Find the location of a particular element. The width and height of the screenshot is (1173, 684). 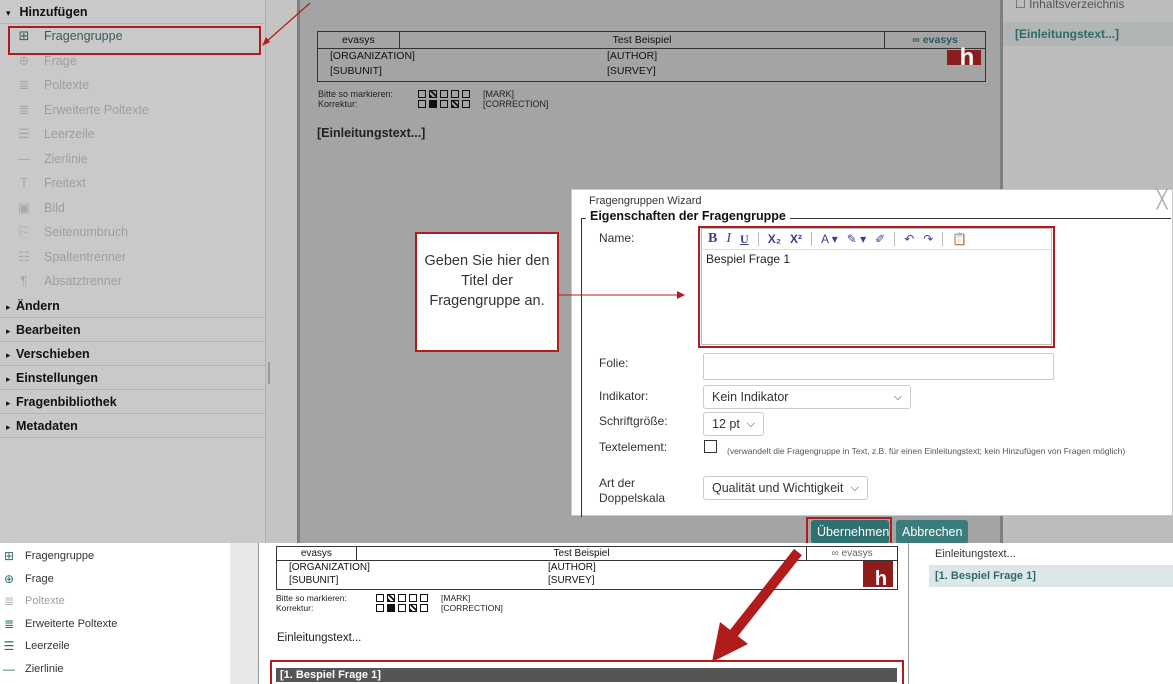

tool-item-erweiterte-poltexte: ≣ Erweiterte Poltexte is located at coordinates (132, 110).